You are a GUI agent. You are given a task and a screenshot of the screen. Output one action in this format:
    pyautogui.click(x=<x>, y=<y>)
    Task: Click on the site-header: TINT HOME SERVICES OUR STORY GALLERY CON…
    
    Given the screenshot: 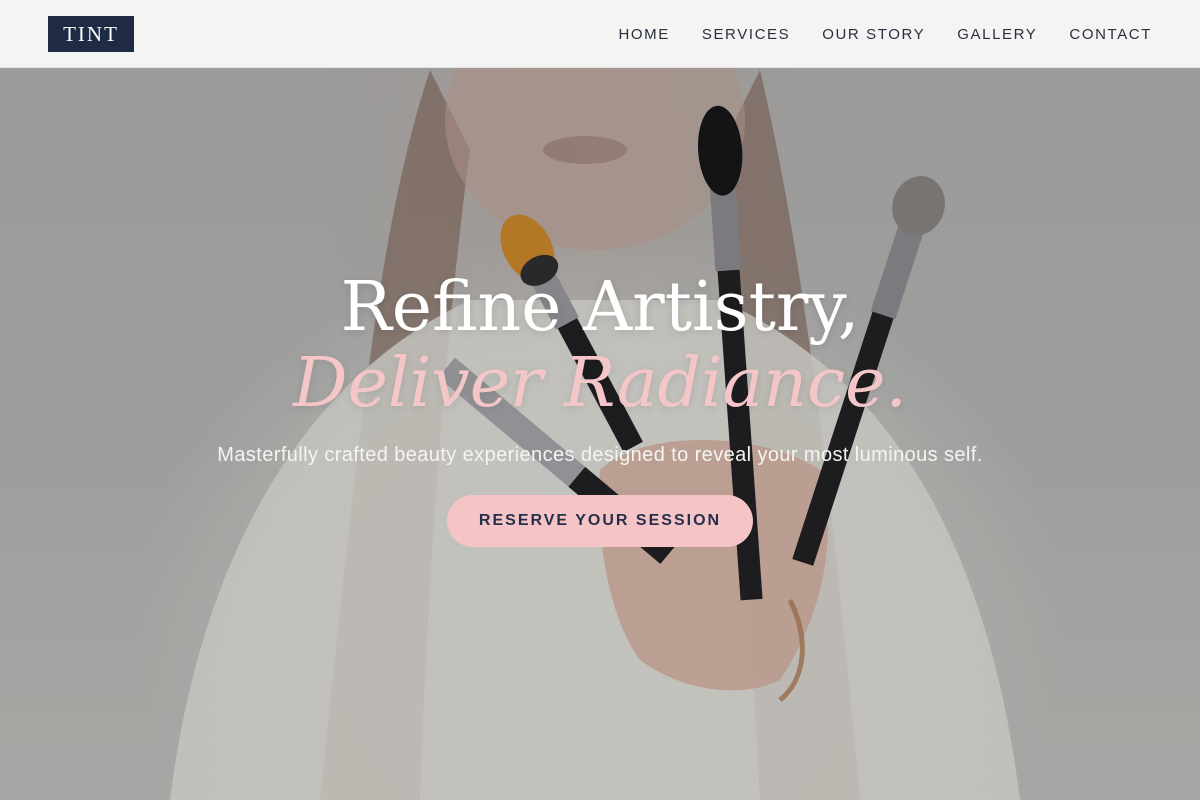 What is the action you would take?
    pyautogui.click(x=600, y=34)
    